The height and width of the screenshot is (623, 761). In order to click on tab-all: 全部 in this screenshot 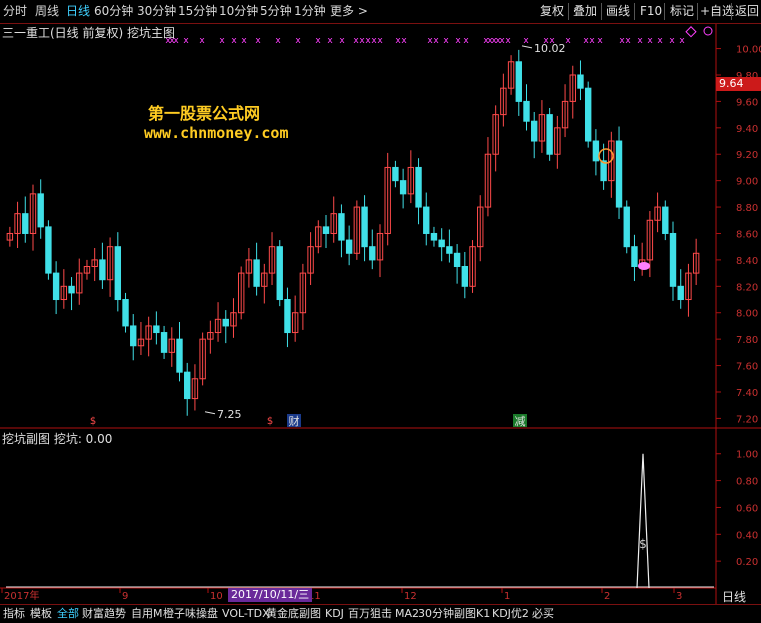, I will do `click(68, 614)`.